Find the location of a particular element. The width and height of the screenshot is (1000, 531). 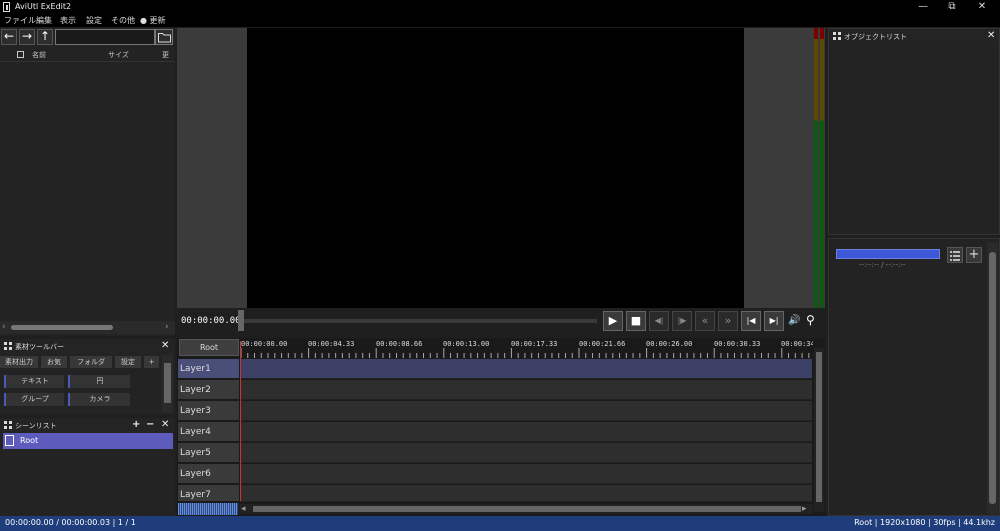

go-to-start-button: |◀ is located at coordinates (751, 321).